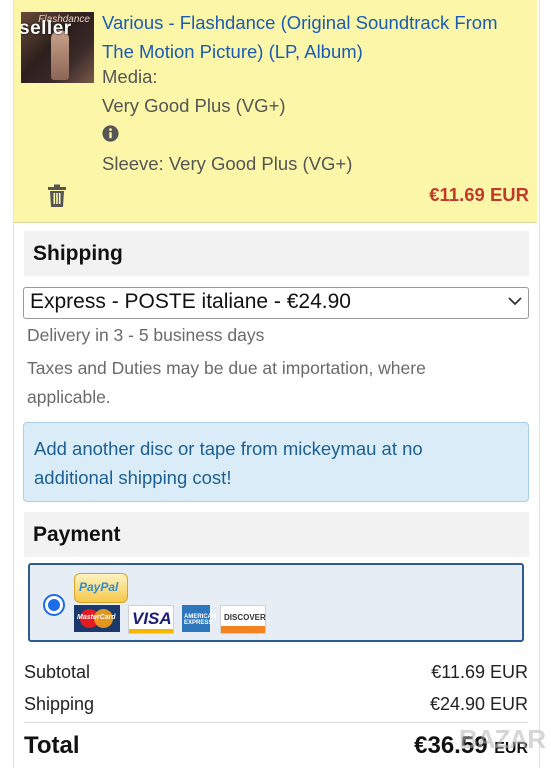 This screenshot has width=551, height=768. I want to click on watermark-logo: BAZAR, so click(502, 739).